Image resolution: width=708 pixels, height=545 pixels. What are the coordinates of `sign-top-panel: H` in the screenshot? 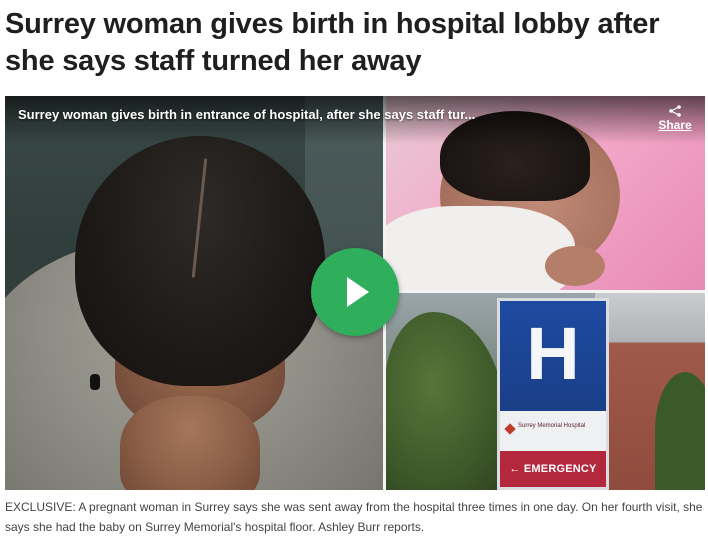 It's located at (553, 356).